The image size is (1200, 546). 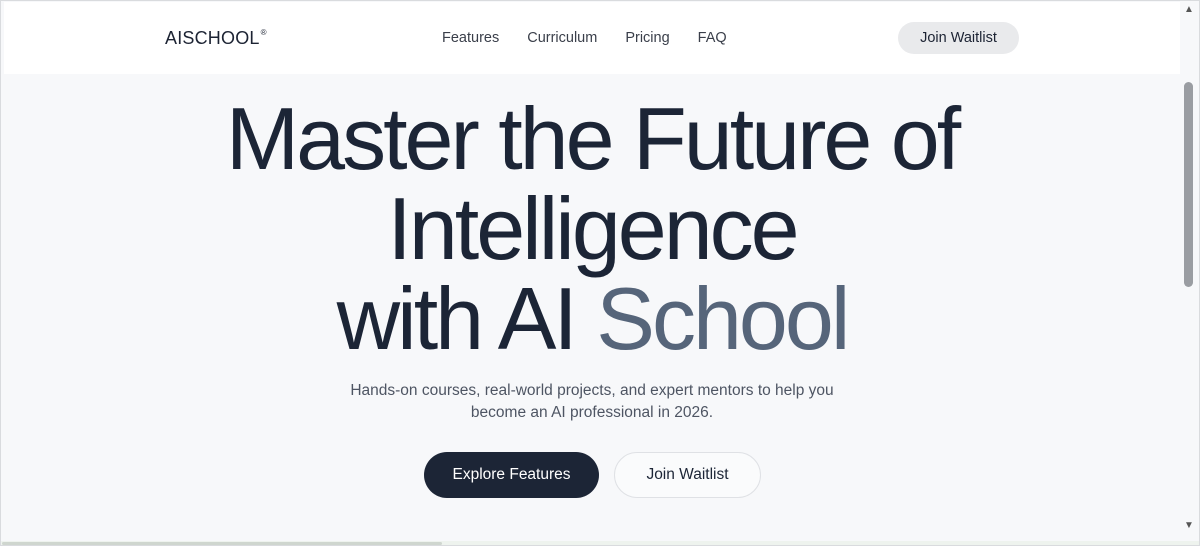 I want to click on hero-title-line-3a: with AI, so click(x=457, y=318).